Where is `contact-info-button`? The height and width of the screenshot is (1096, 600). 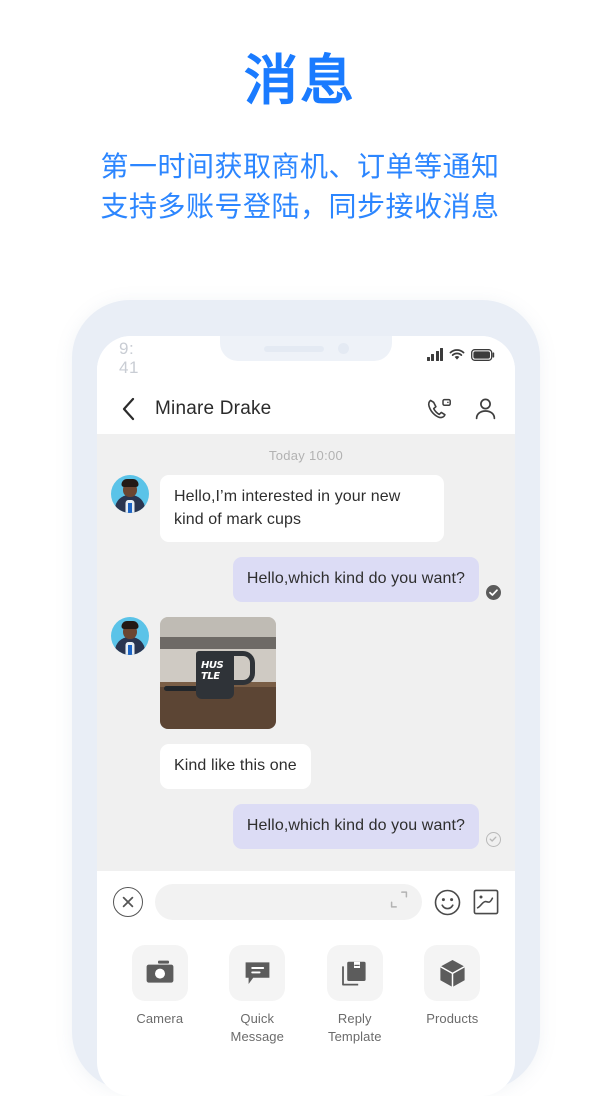 contact-info-button is located at coordinates (485, 409).